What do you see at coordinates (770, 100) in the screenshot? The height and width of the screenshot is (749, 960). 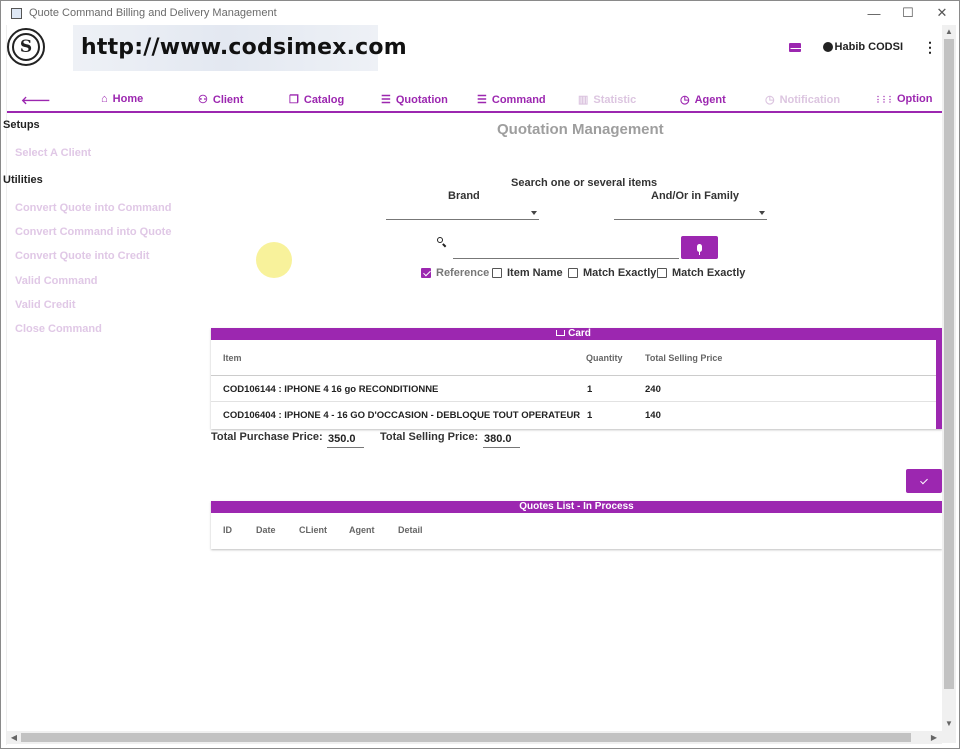 I see `notification-icon: ◷` at bounding box center [770, 100].